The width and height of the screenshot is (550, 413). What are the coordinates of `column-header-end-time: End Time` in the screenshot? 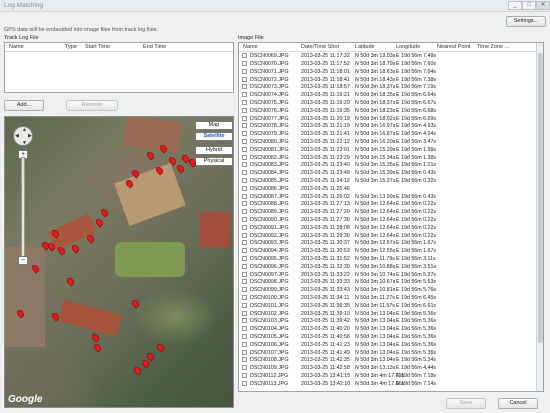 It's located at (154, 47).